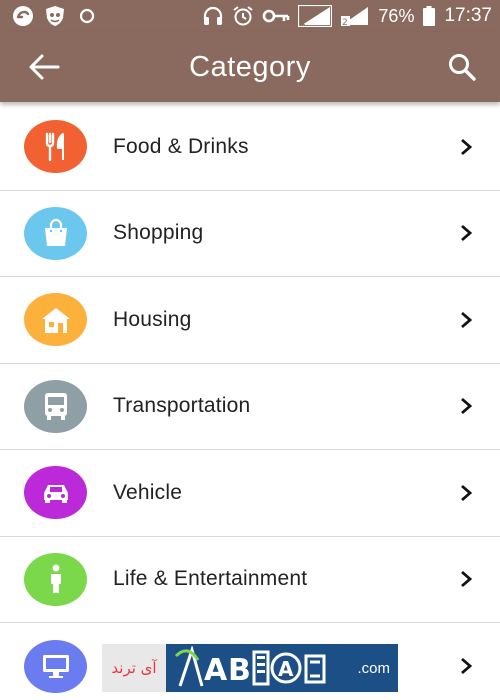  What do you see at coordinates (250, 234) in the screenshot?
I see `category-item-shopping: Shopping` at bounding box center [250, 234].